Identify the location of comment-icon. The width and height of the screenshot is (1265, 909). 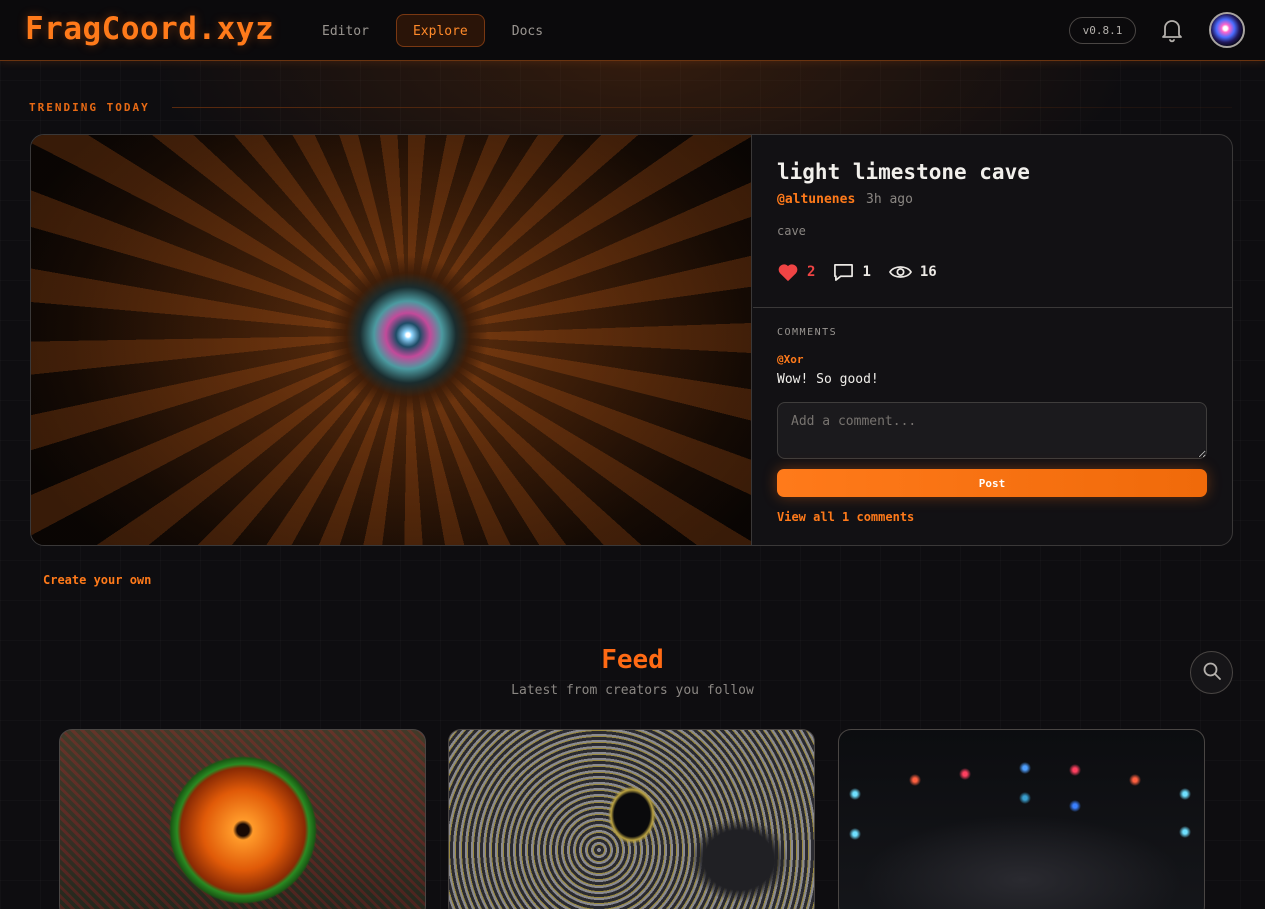
(843, 272).